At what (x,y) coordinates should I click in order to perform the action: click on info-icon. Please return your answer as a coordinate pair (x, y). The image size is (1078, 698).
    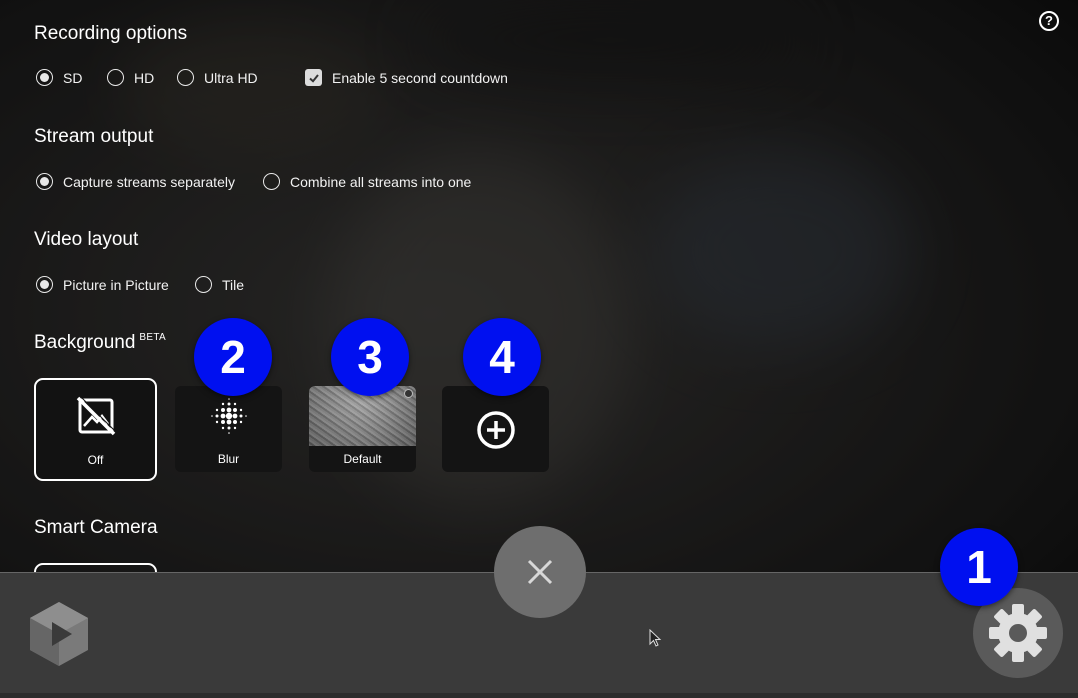
    Looking at the image, I should click on (408, 393).